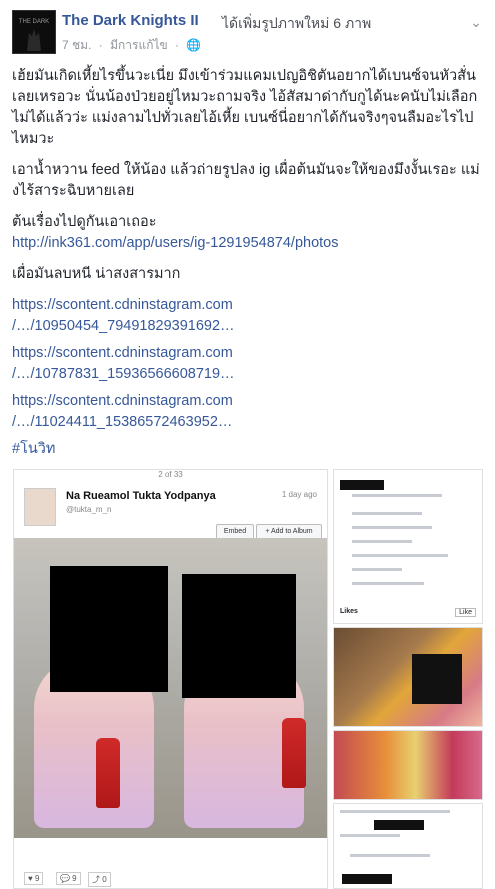 The width and height of the screenshot is (495, 889). What do you see at coordinates (247, 353) in the screenshot?
I see `instagram-link-2: https://scontent.cdninstagram.com` at bounding box center [247, 353].